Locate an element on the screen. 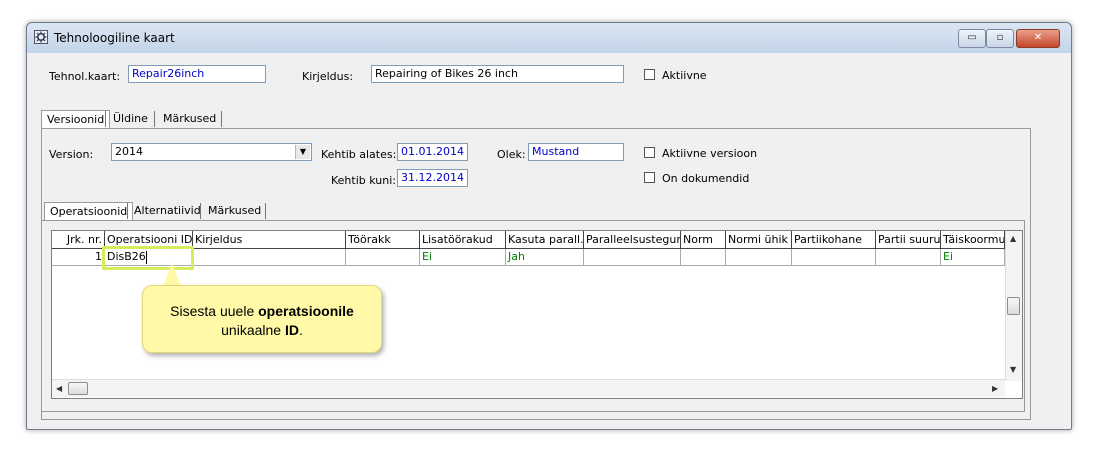 The image size is (1093, 452). scroll-up-arrow-icon: ▲ is located at coordinates (1013, 238).